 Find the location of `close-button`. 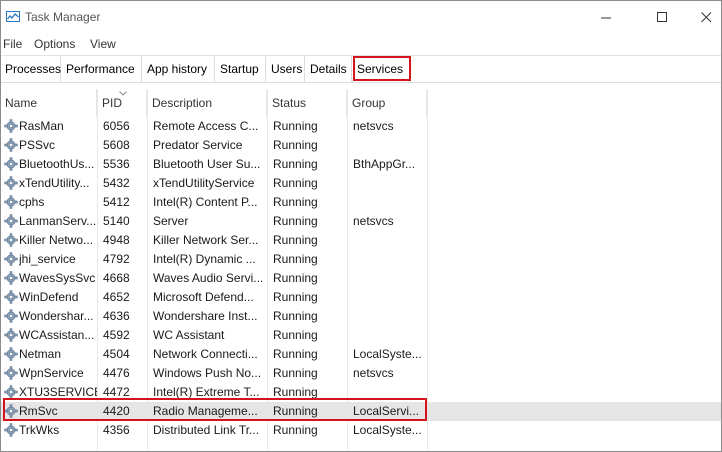

close-button is located at coordinates (702, 17).